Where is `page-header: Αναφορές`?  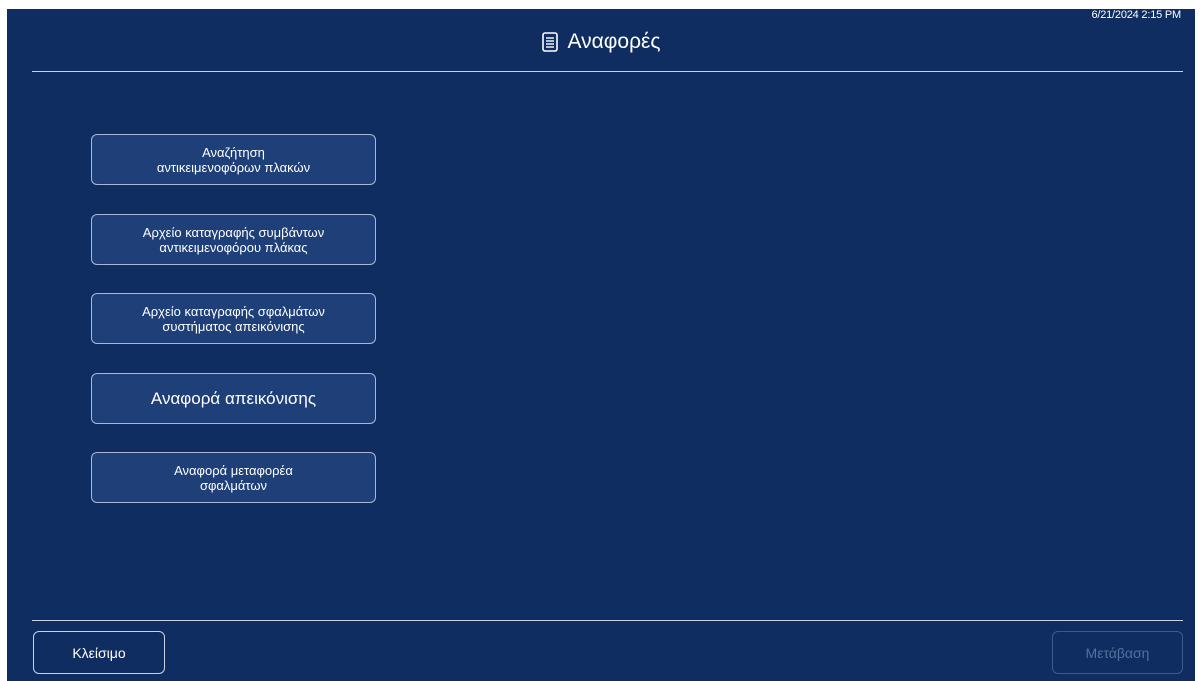
page-header: Αναφορές is located at coordinates (601, 42).